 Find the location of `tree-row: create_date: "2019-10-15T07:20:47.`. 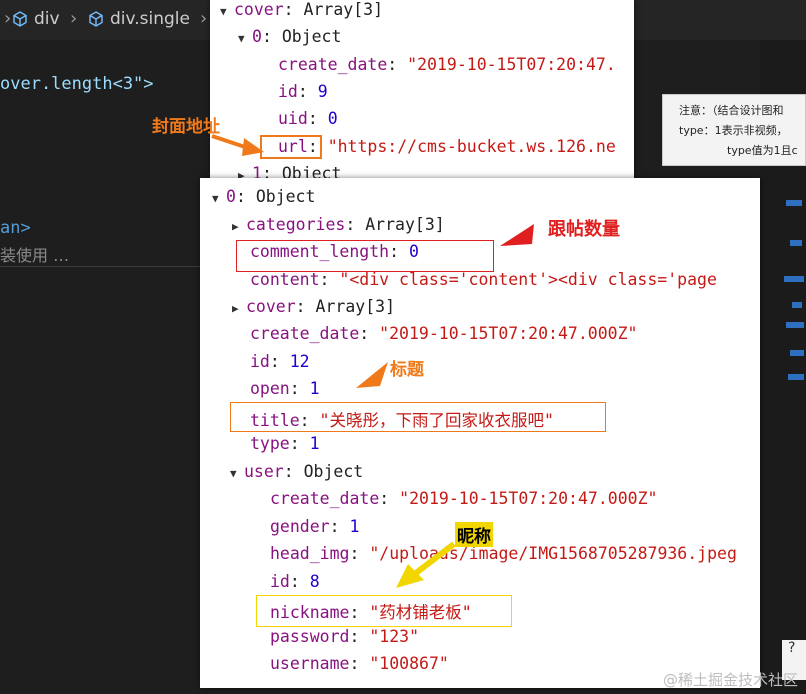

tree-row: create_date: "2019-10-15T07:20:47. is located at coordinates (447, 64).